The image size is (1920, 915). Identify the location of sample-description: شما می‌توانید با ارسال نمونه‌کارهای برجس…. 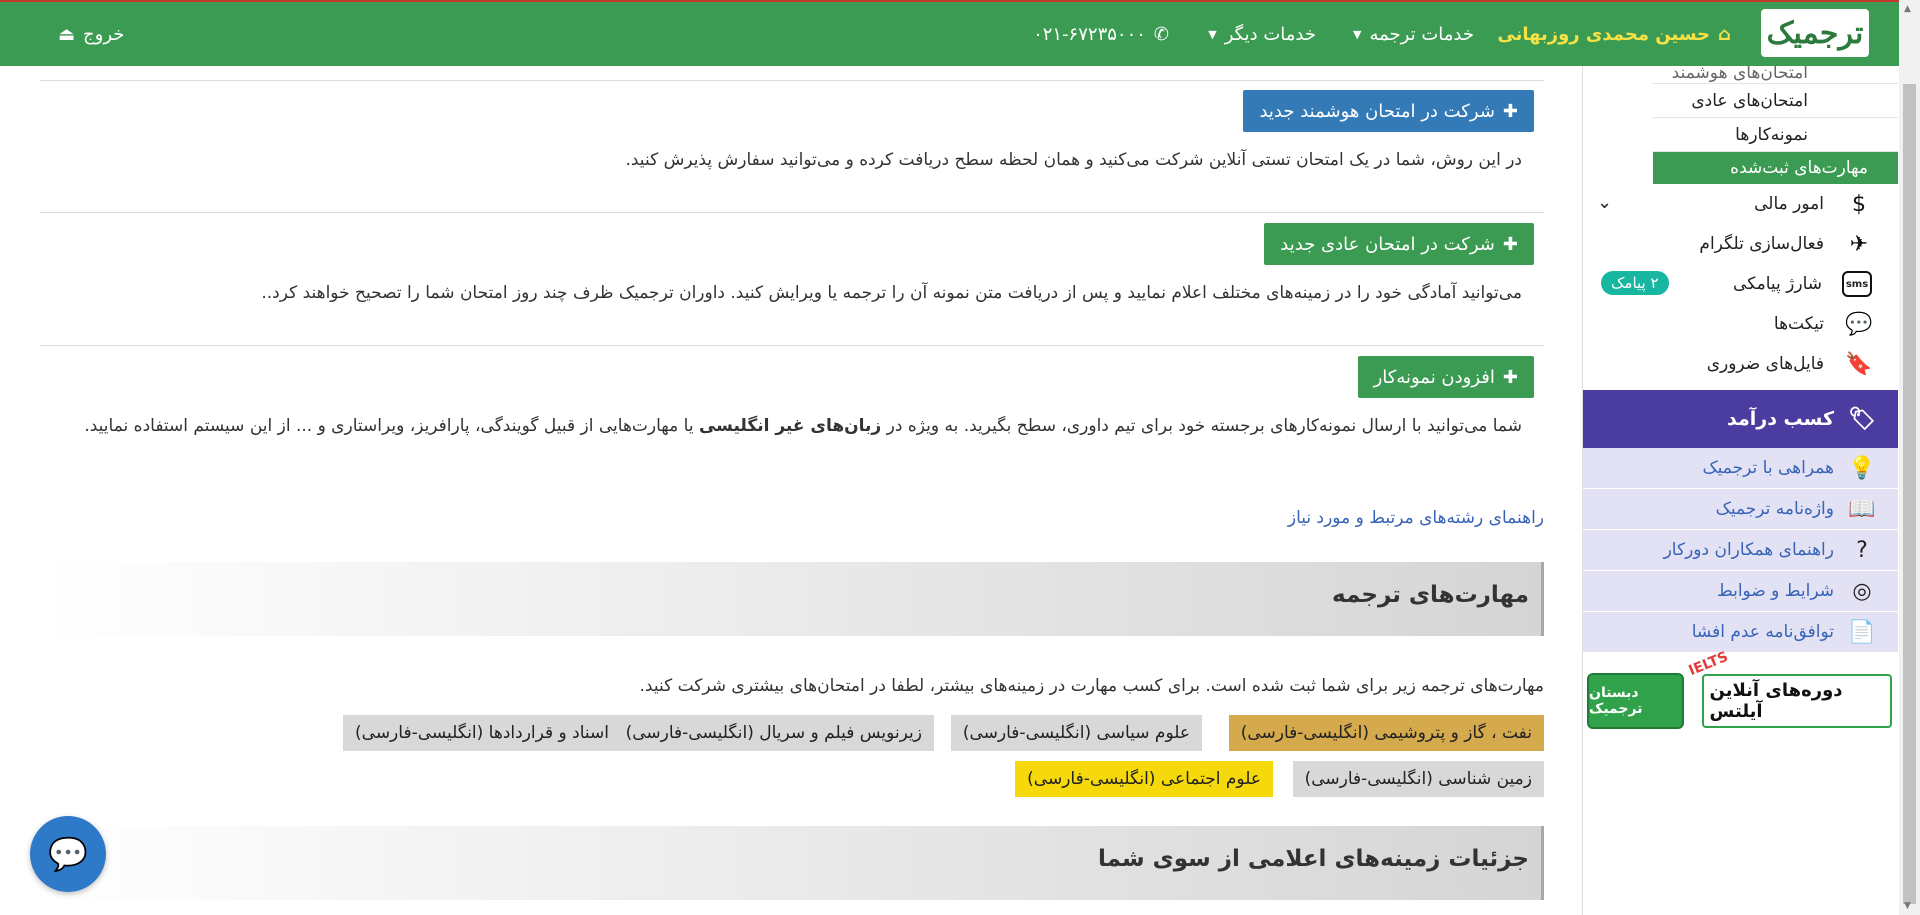
(803, 426).